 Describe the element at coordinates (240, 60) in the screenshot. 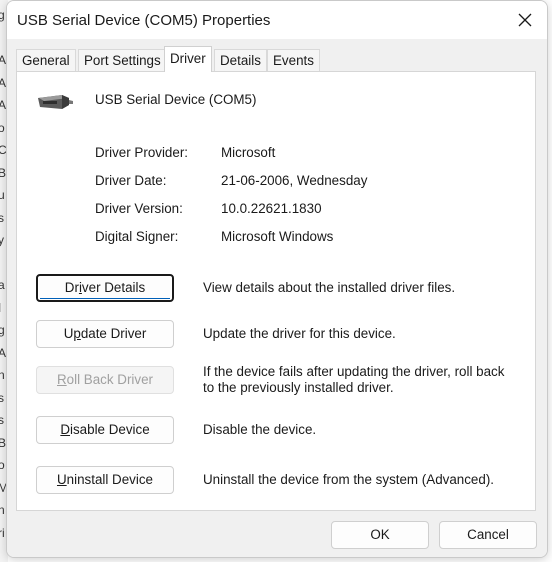

I see `tab-details: Details` at that location.